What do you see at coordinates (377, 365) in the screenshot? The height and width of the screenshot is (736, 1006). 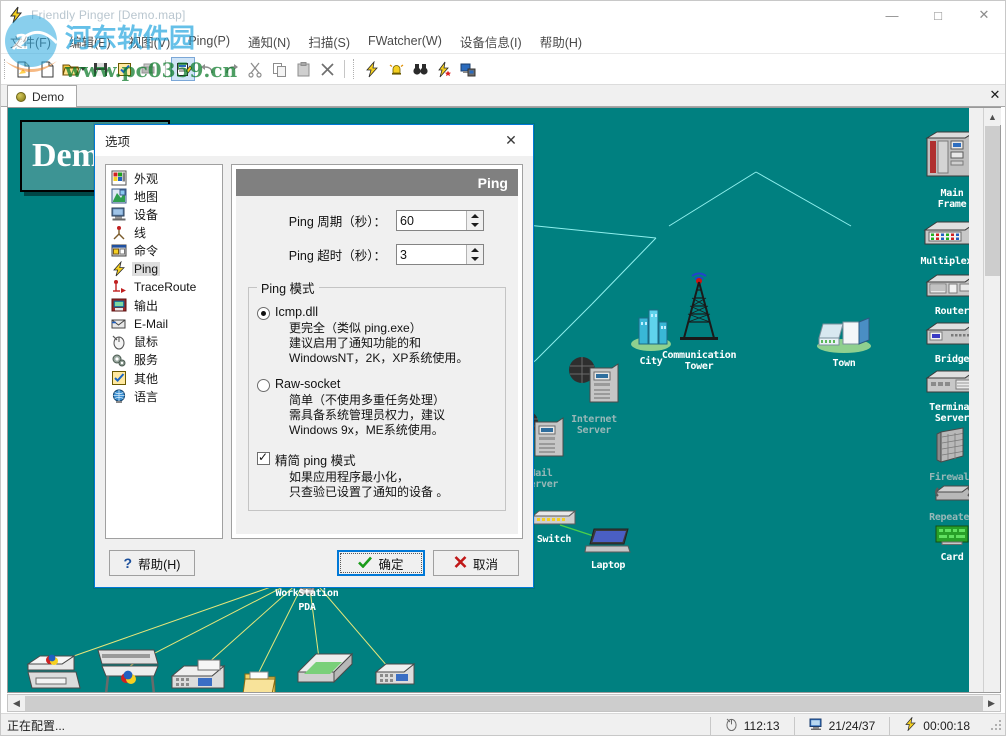 I see `panel-content: Ping 周期（秒）： Ping 超时（秒）：` at bounding box center [377, 365].